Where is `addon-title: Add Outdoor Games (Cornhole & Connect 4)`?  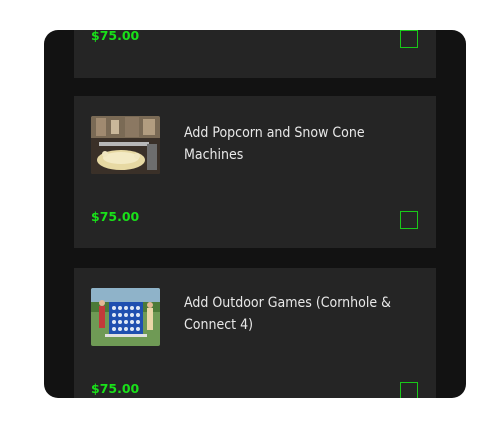 addon-title: Add Outdoor Games (Cornhole & Connect 4) is located at coordinates (287, 314).